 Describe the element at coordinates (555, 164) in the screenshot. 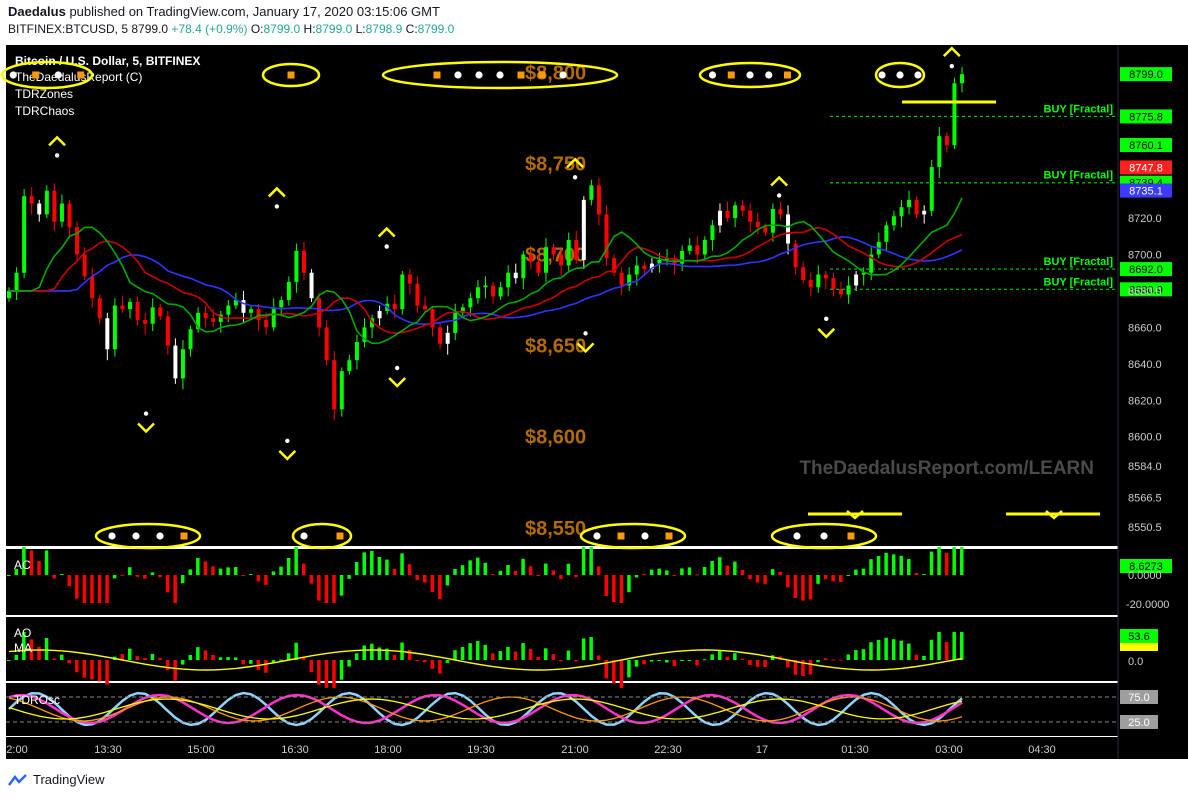

I see `price-level-label: $8,750` at that location.